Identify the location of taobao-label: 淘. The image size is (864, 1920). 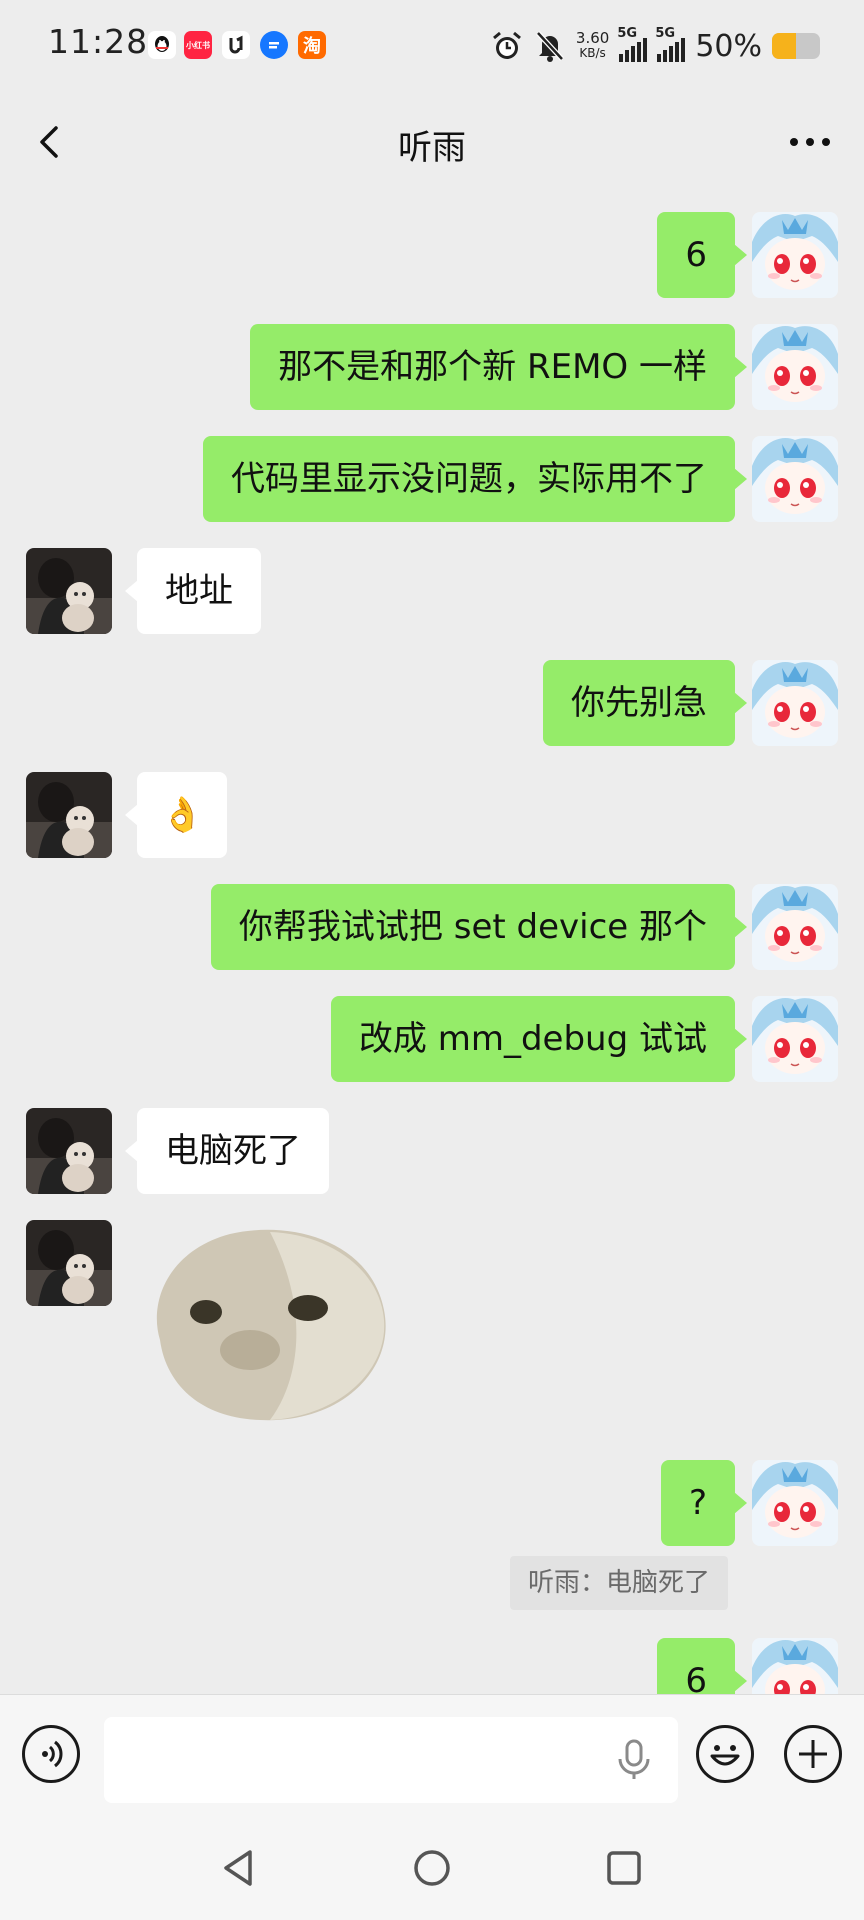
(312, 46).